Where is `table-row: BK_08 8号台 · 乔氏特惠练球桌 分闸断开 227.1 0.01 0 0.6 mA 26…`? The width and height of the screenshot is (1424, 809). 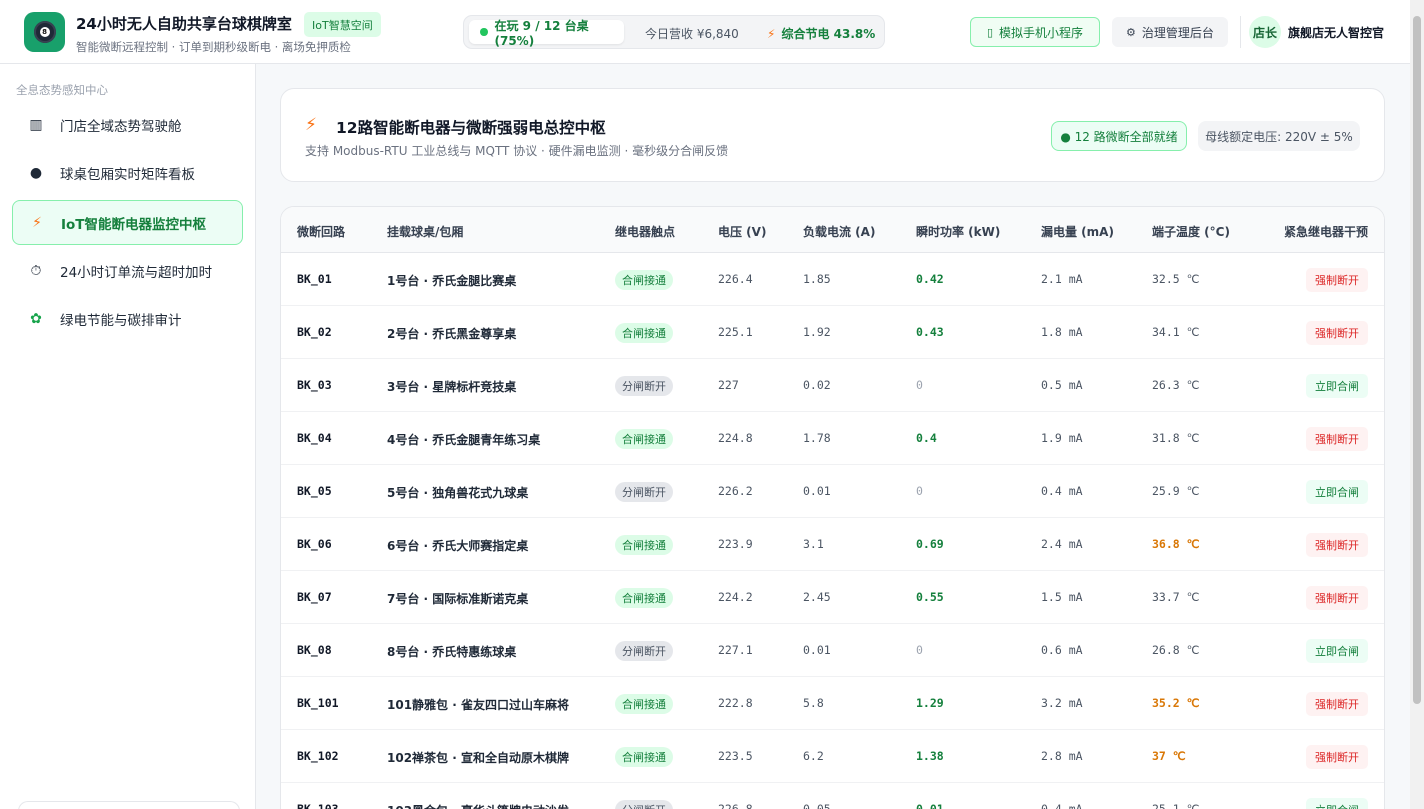
table-row: BK_08 8号台 · 乔氏特惠练球桌 分闸断开 227.1 0.01 0 0.6 mA 26… is located at coordinates (832, 650).